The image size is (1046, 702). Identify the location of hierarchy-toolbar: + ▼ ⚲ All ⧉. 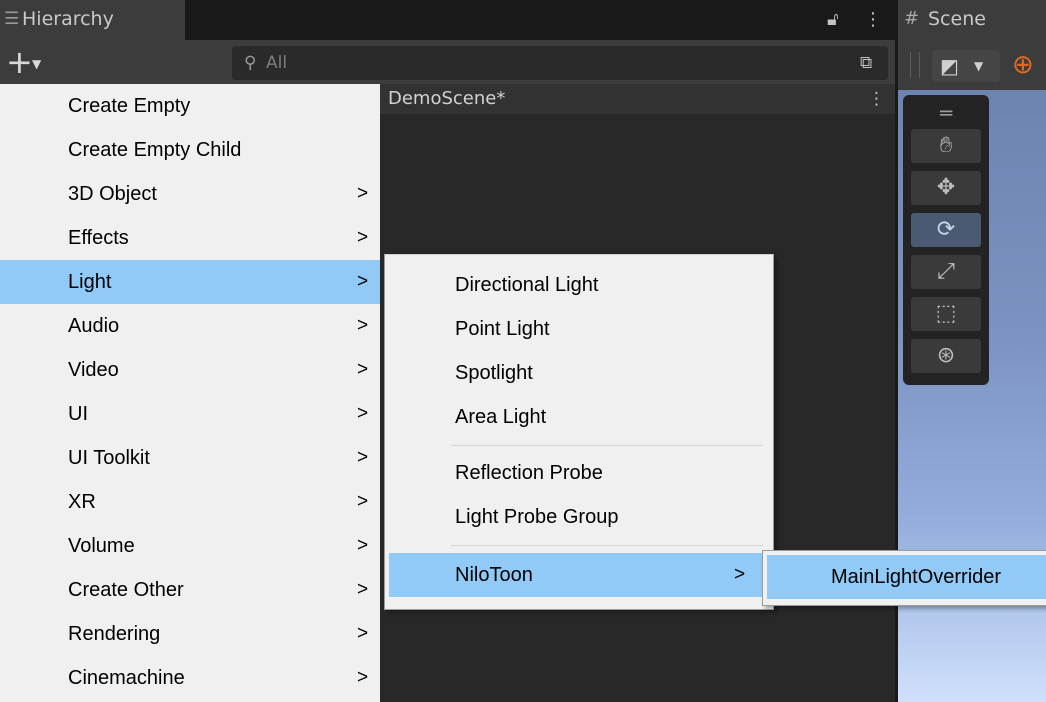
(447, 62).